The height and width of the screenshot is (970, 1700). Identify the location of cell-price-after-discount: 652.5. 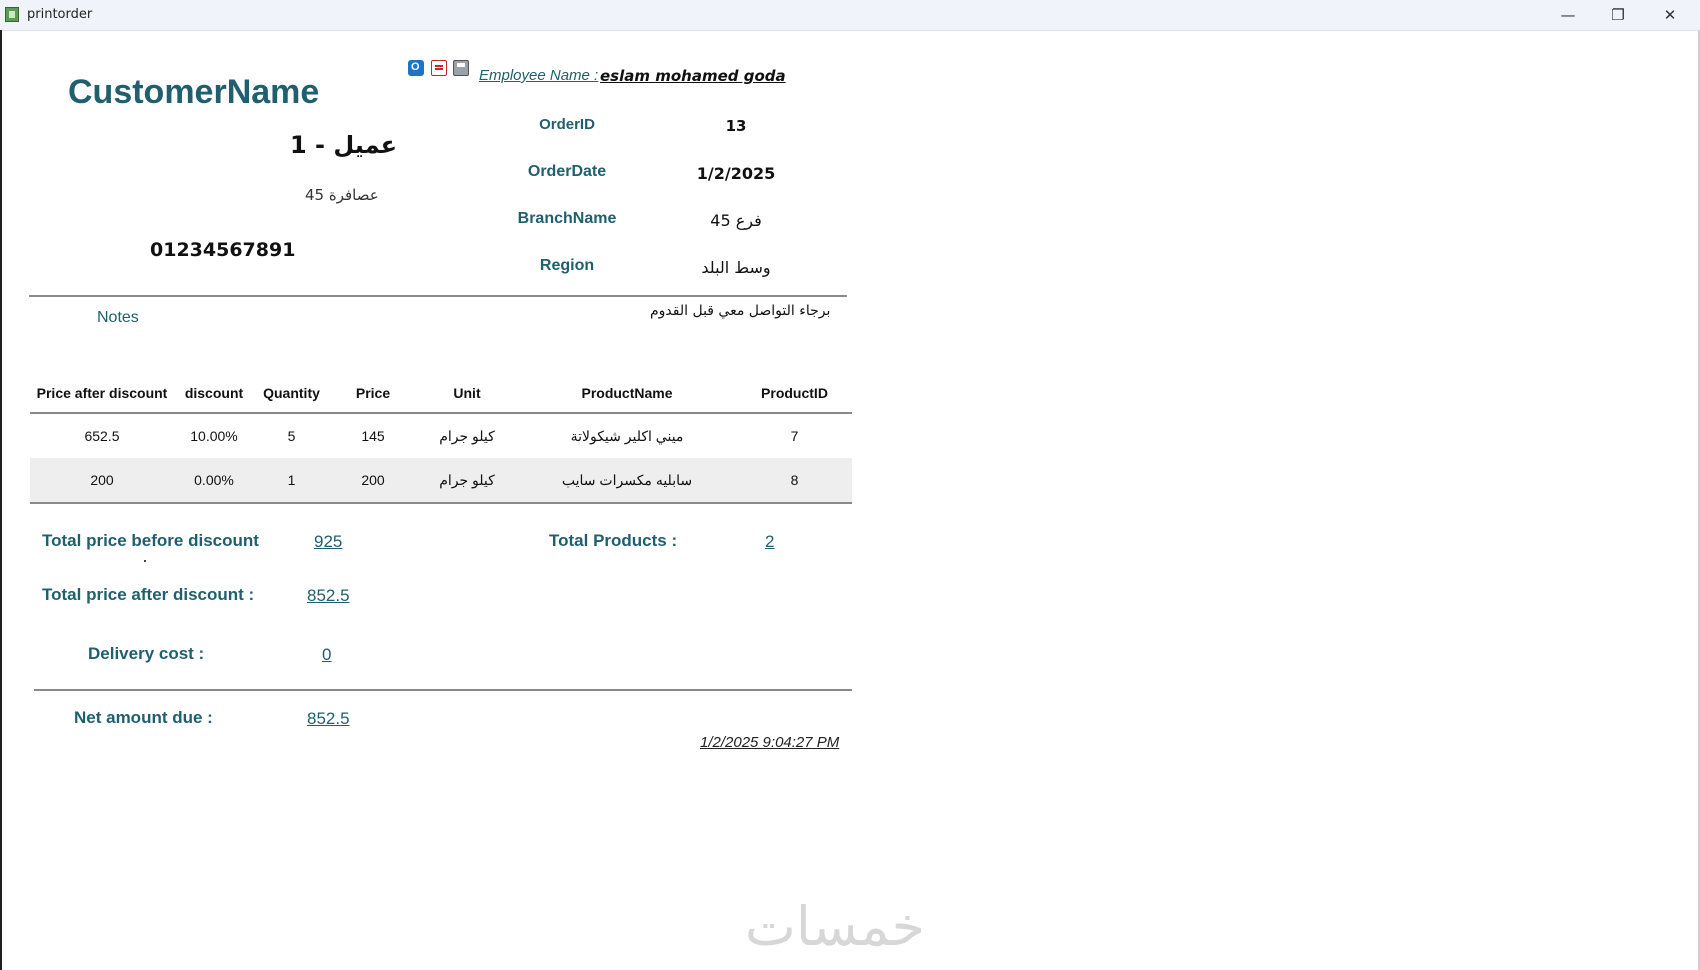
(102, 436).